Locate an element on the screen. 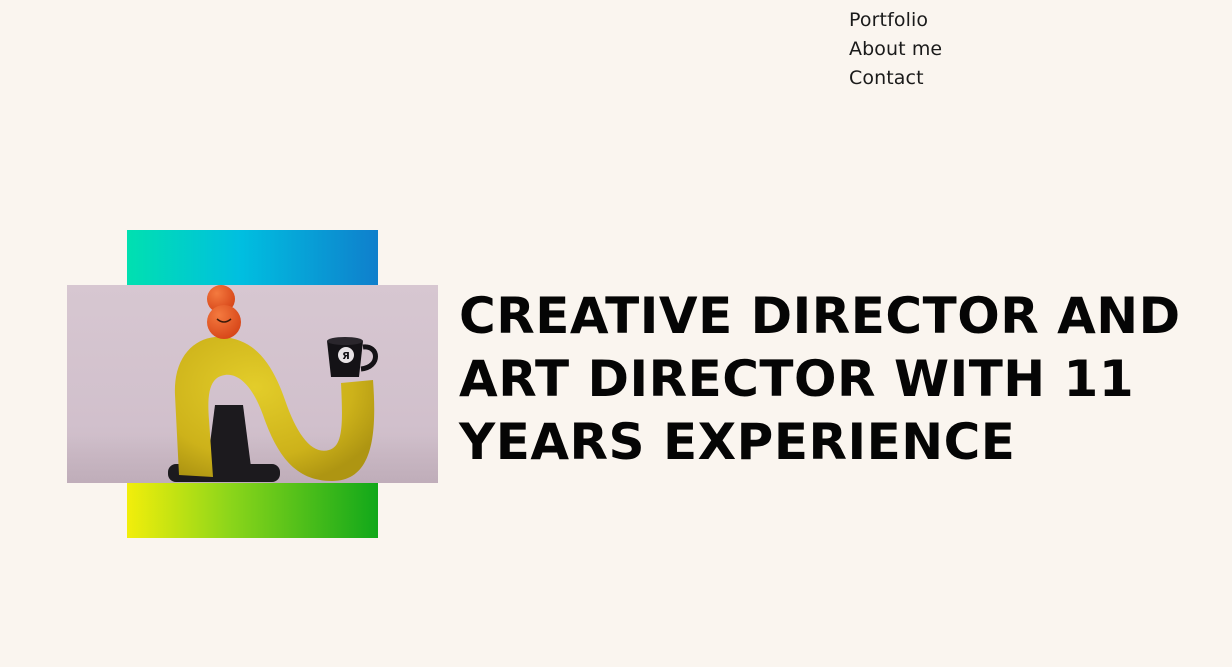 This screenshot has width=1232, height=667. nav-link-portfolio: Portfolio is located at coordinates (895, 20).